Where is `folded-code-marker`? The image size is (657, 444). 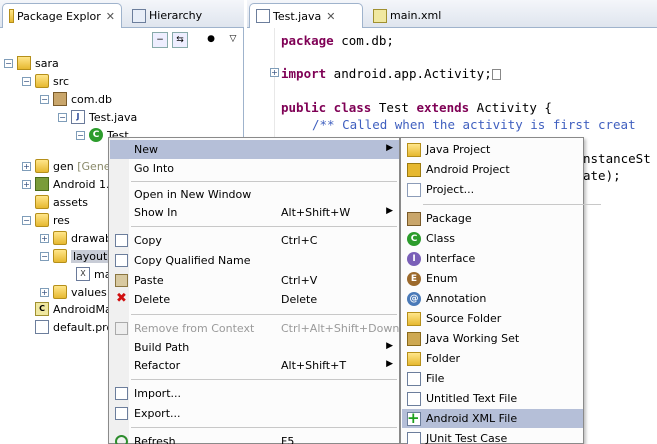
folded-code-marker is located at coordinates (496, 74).